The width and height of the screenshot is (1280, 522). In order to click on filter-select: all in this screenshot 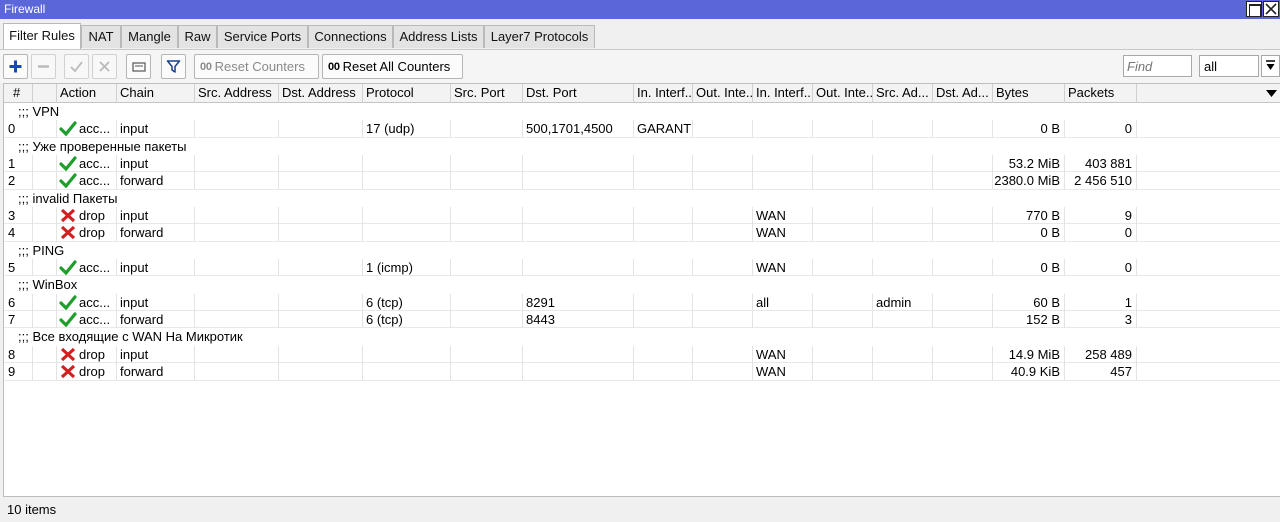, I will do `click(1229, 66)`.